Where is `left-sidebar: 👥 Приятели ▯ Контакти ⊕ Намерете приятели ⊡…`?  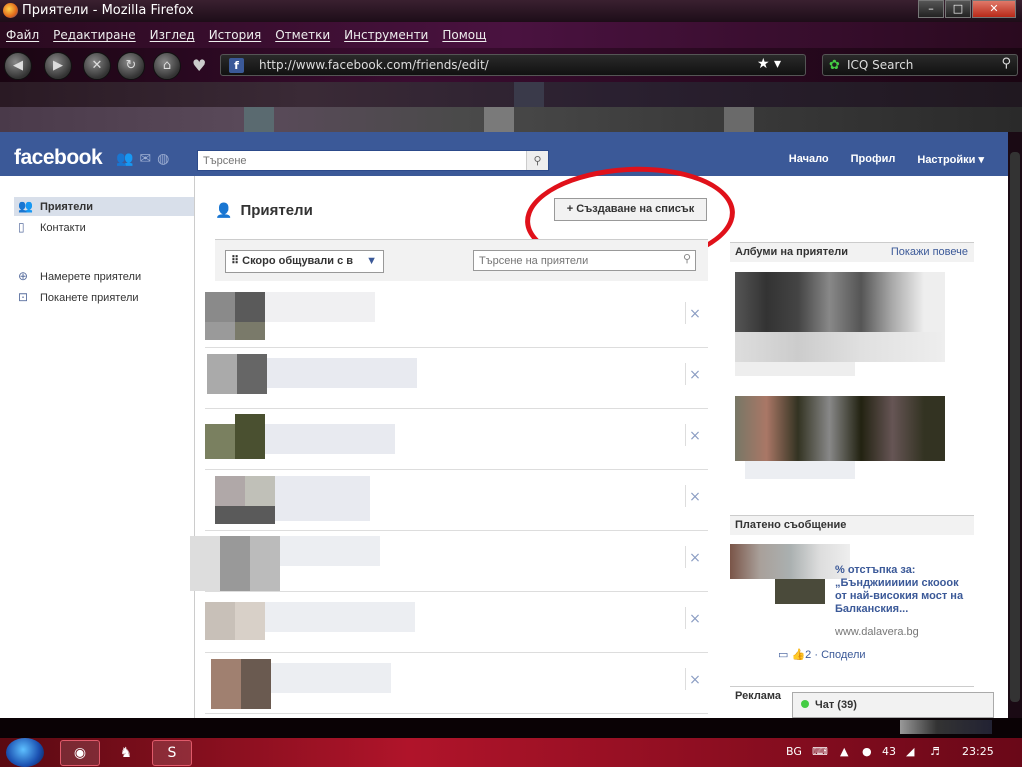
left-sidebar: 👥 Приятели ▯ Контакти ⊕ Намерете приятели ⊡… is located at coordinates (97, 447).